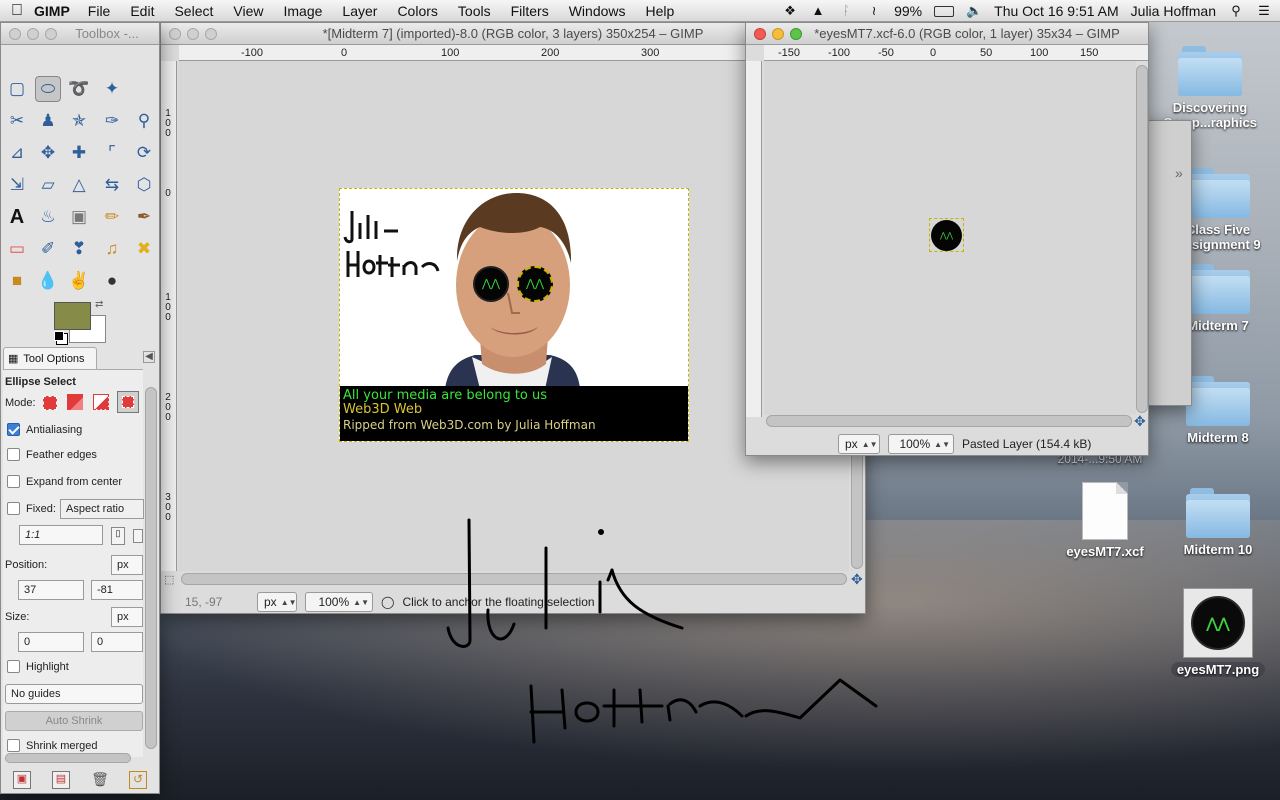  Describe the element at coordinates (52, 11) in the screenshot. I see `app-menu: GIMP` at that location.